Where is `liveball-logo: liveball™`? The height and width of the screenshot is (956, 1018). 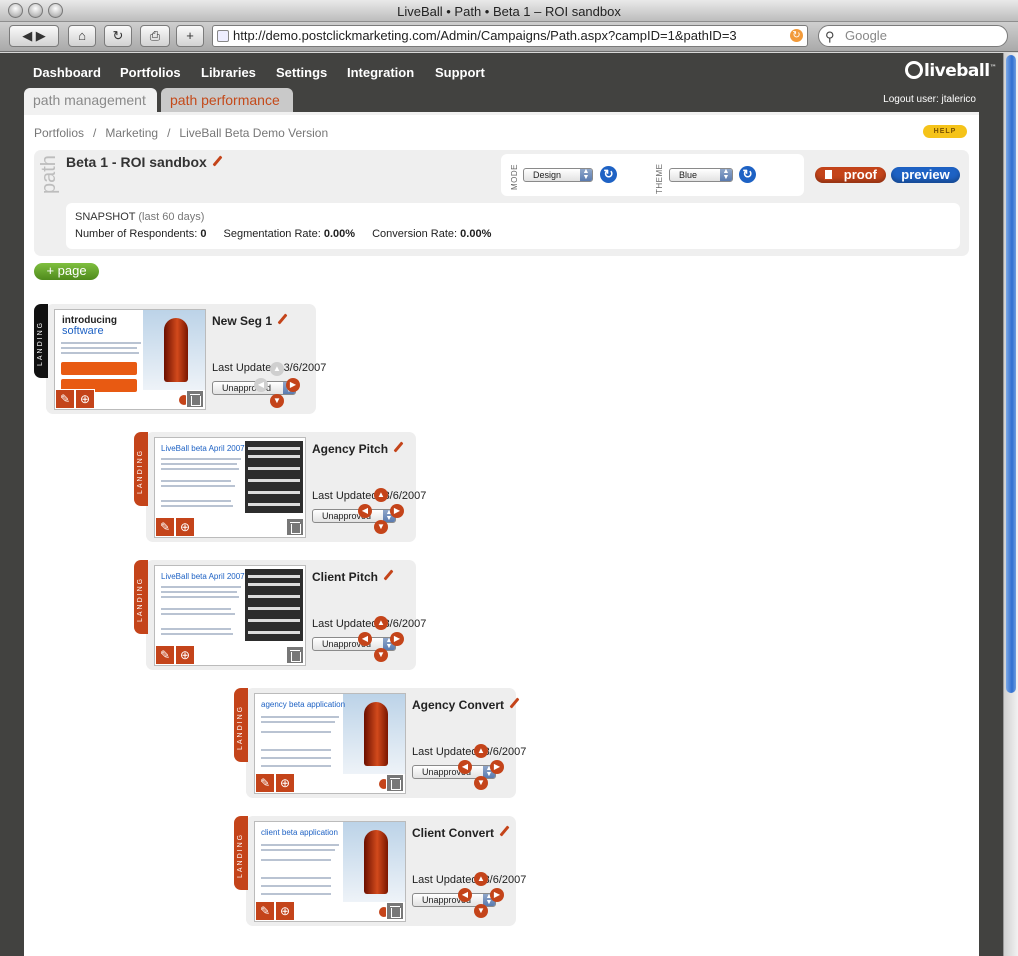 liveball-logo: liveball™ is located at coordinates (951, 71).